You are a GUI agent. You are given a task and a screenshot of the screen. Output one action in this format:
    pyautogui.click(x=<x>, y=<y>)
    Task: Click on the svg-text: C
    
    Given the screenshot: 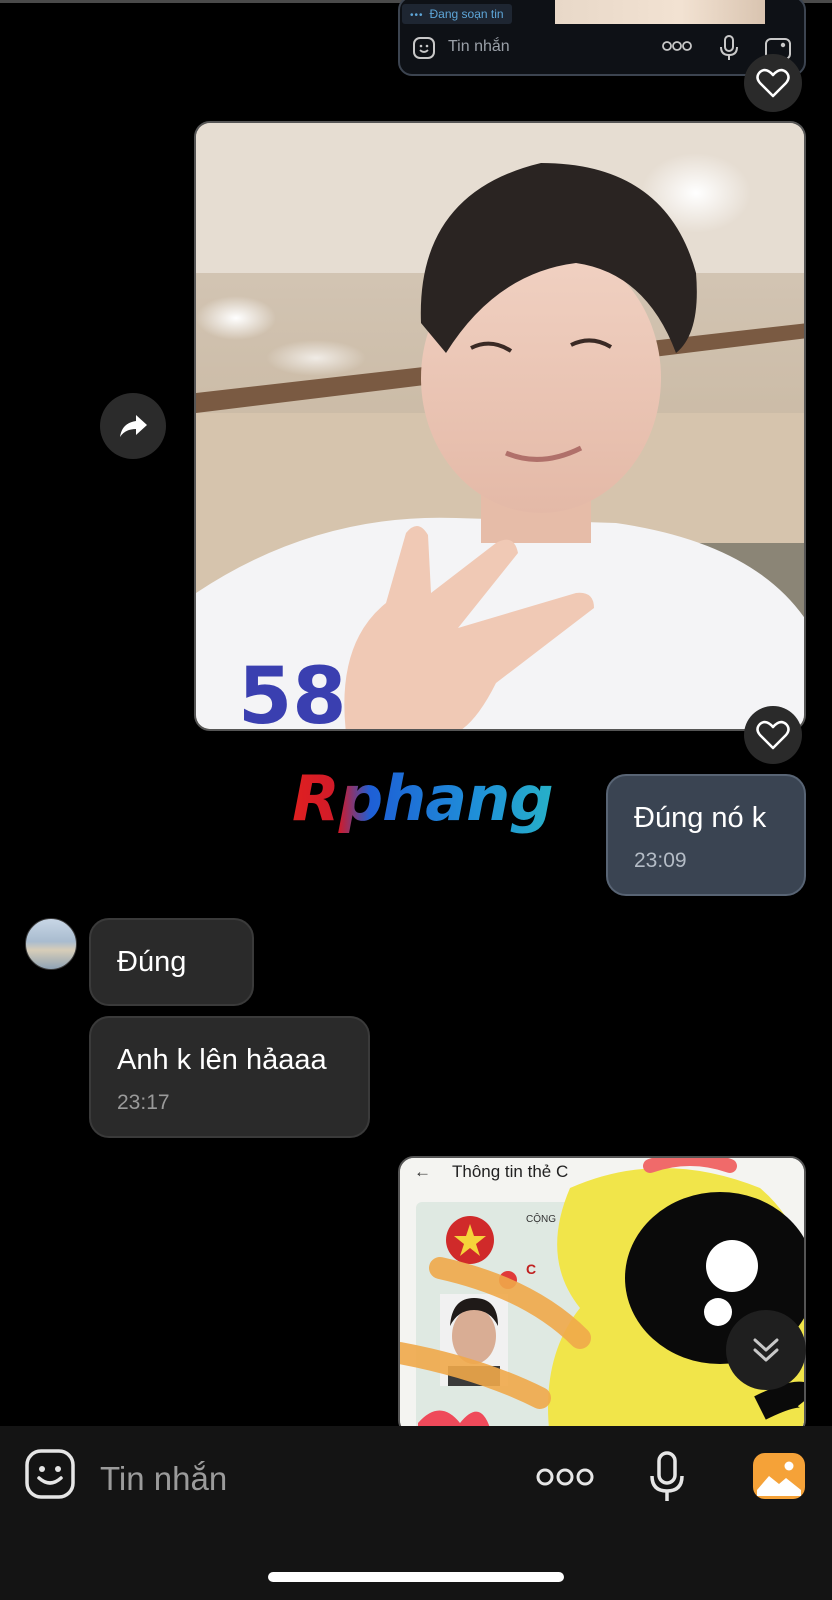 What is the action you would take?
    pyautogui.click(x=531, y=1269)
    